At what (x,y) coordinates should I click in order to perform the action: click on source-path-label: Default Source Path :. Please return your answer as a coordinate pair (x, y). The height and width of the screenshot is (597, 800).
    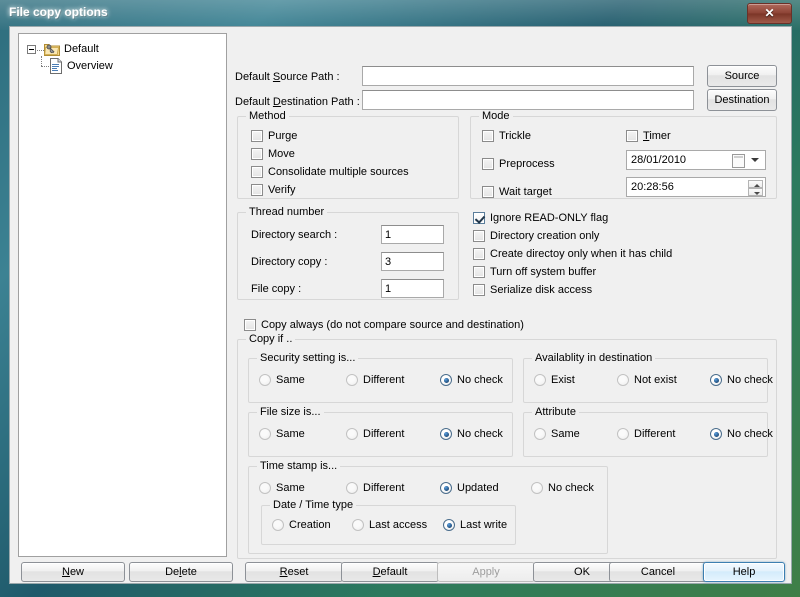
    Looking at the image, I should click on (287, 77).